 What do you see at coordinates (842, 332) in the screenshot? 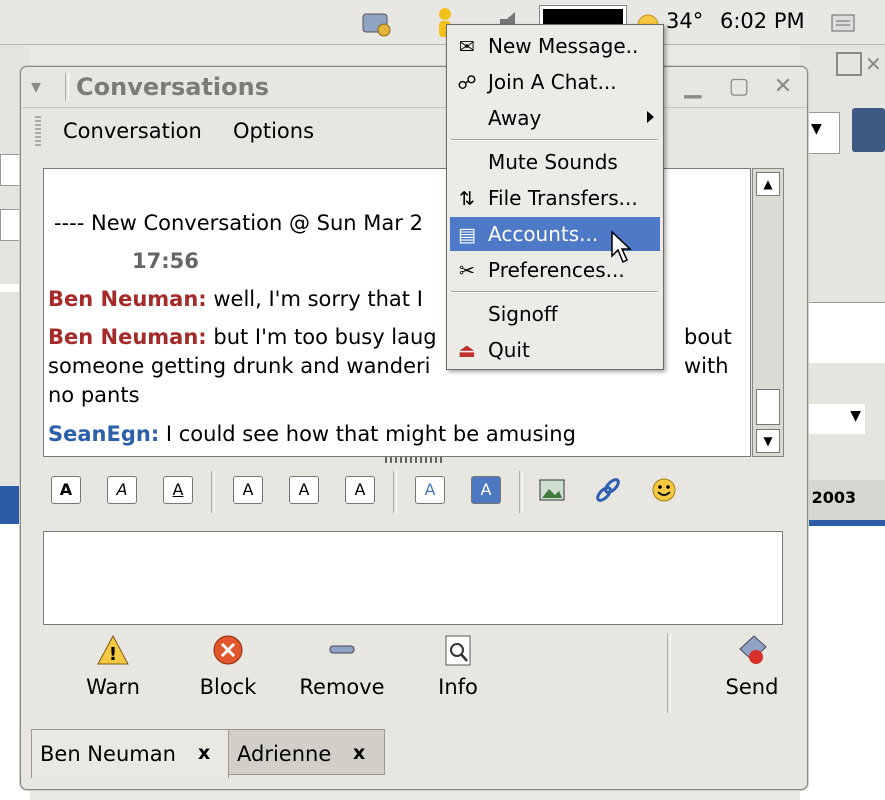
I see `bg-list` at bounding box center [842, 332].